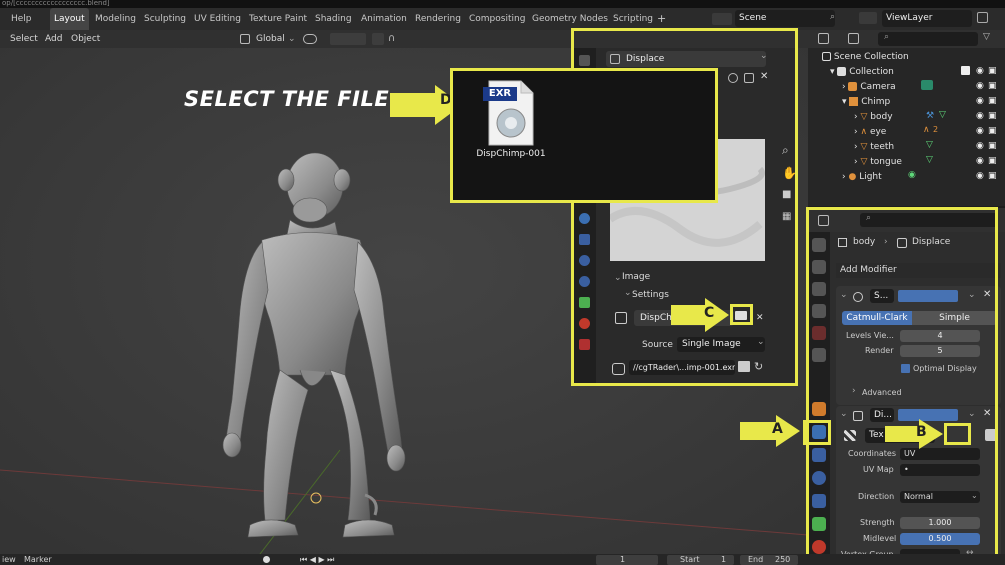 This screenshot has width=1005, height=565. Describe the element at coordinates (749, 78) in the screenshot. I see `copy-icon` at that location.